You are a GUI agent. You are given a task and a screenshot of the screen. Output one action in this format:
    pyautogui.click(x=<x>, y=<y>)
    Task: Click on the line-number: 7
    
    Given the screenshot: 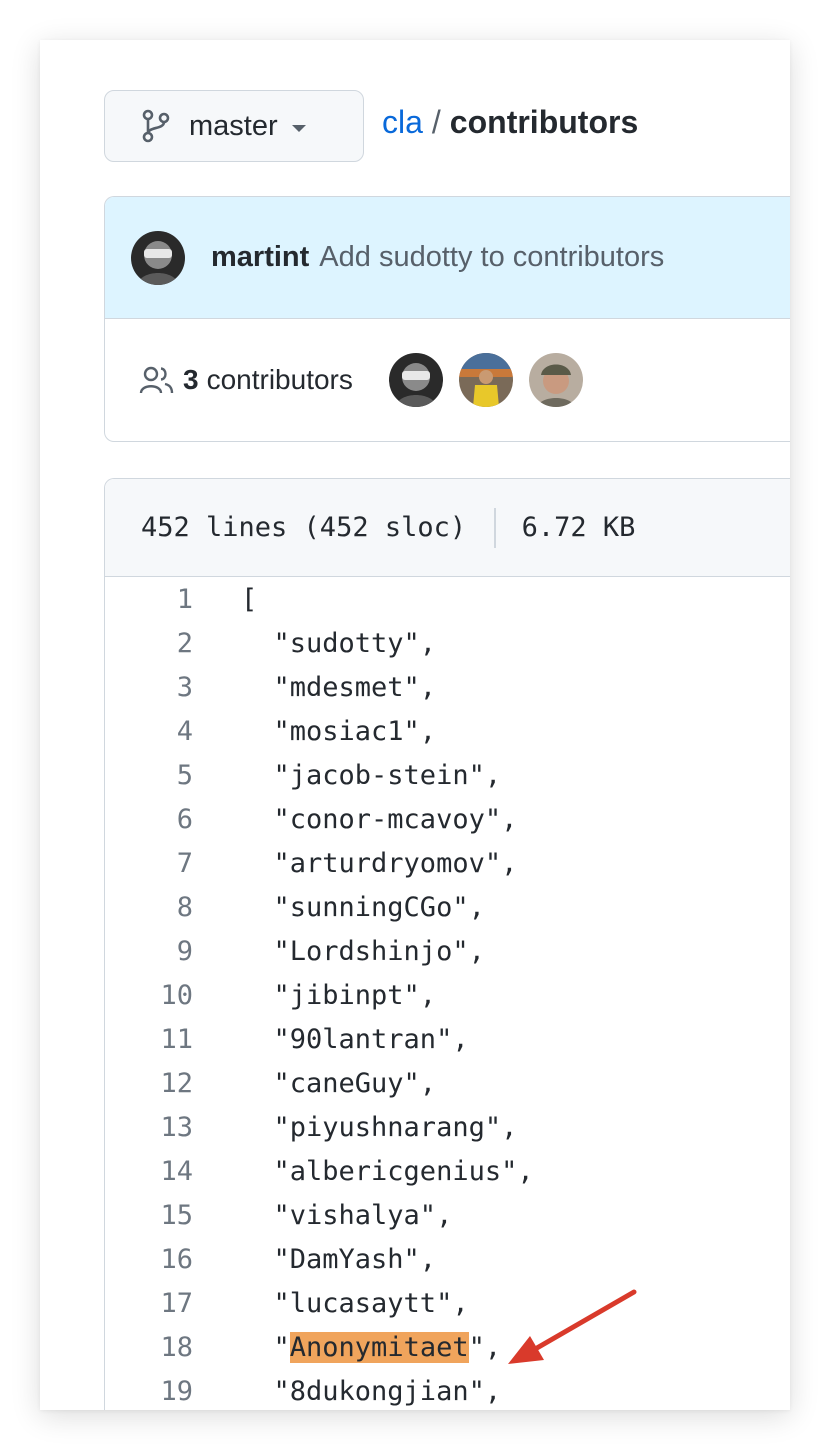 What is the action you would take?
    pyautogui.click(x=149, y=863)
    